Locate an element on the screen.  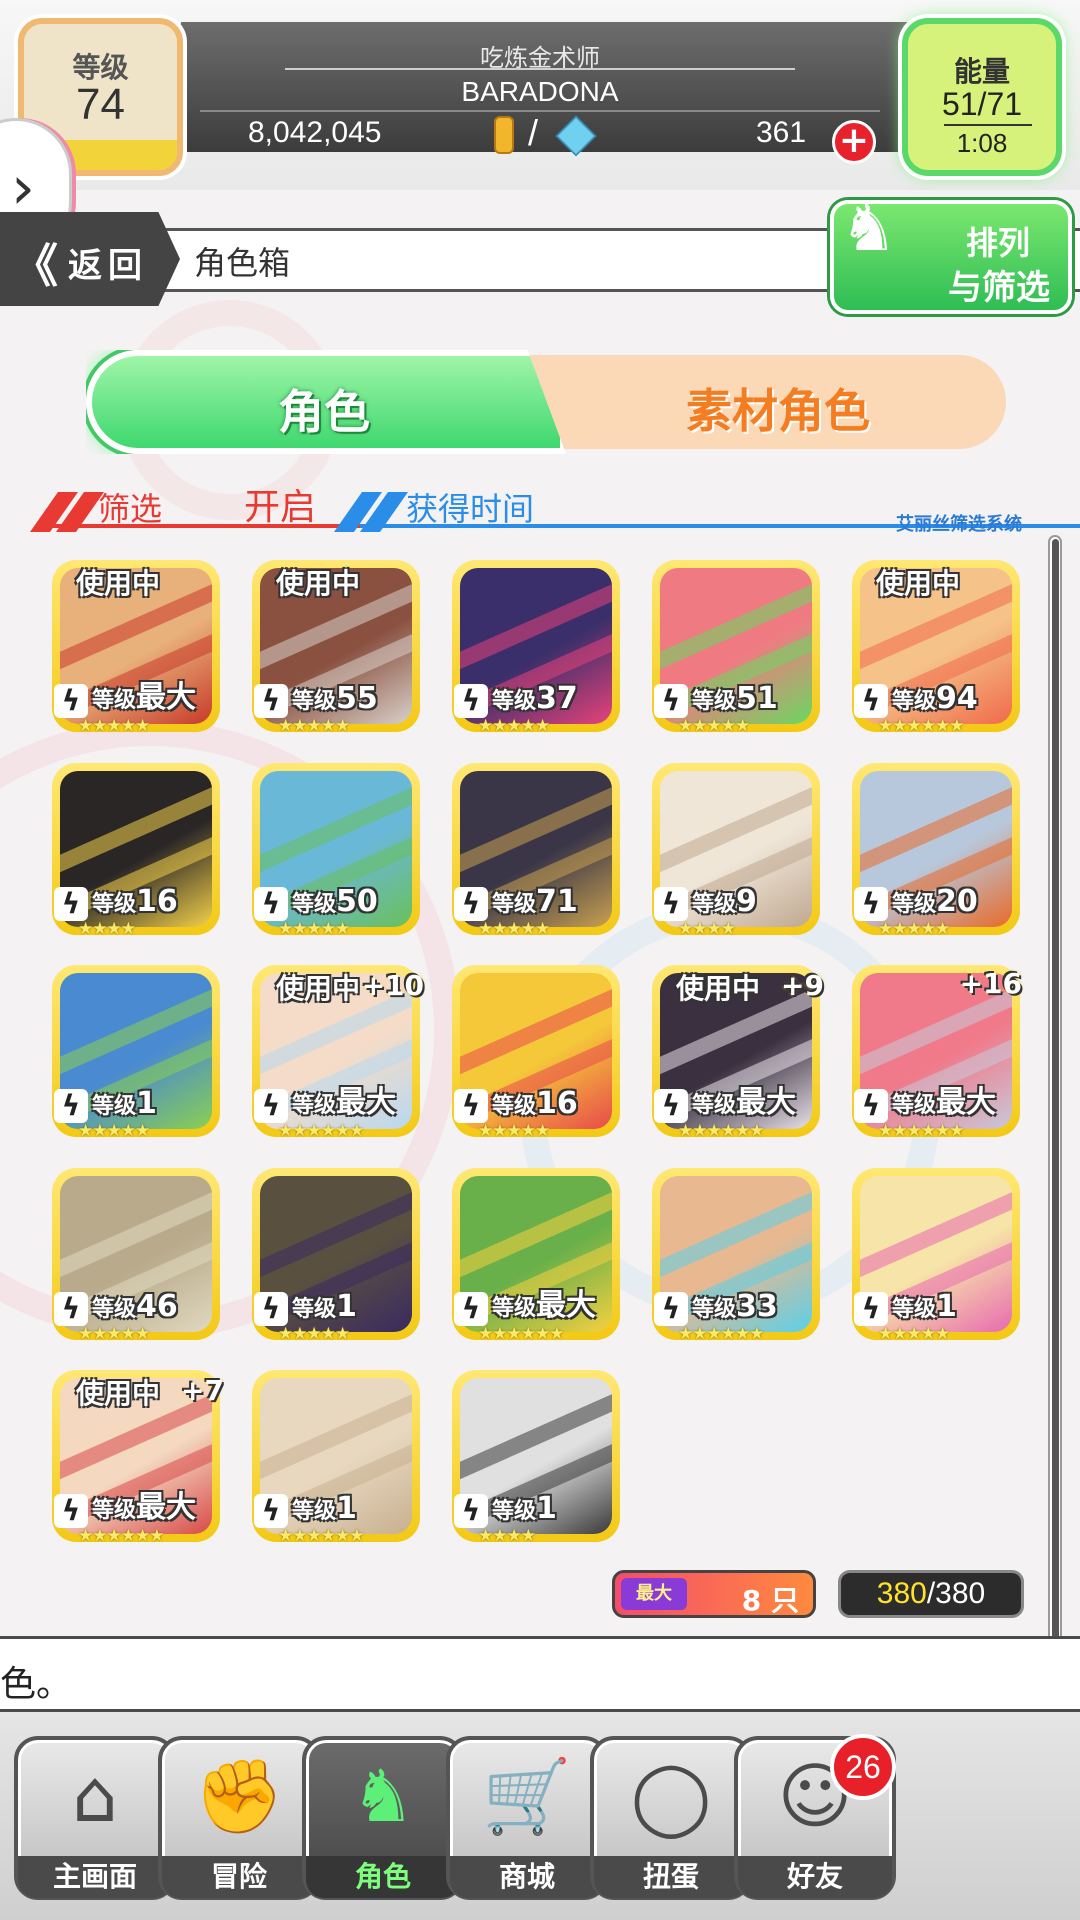
gold-coin-icon is located at coordinates (504, 135).